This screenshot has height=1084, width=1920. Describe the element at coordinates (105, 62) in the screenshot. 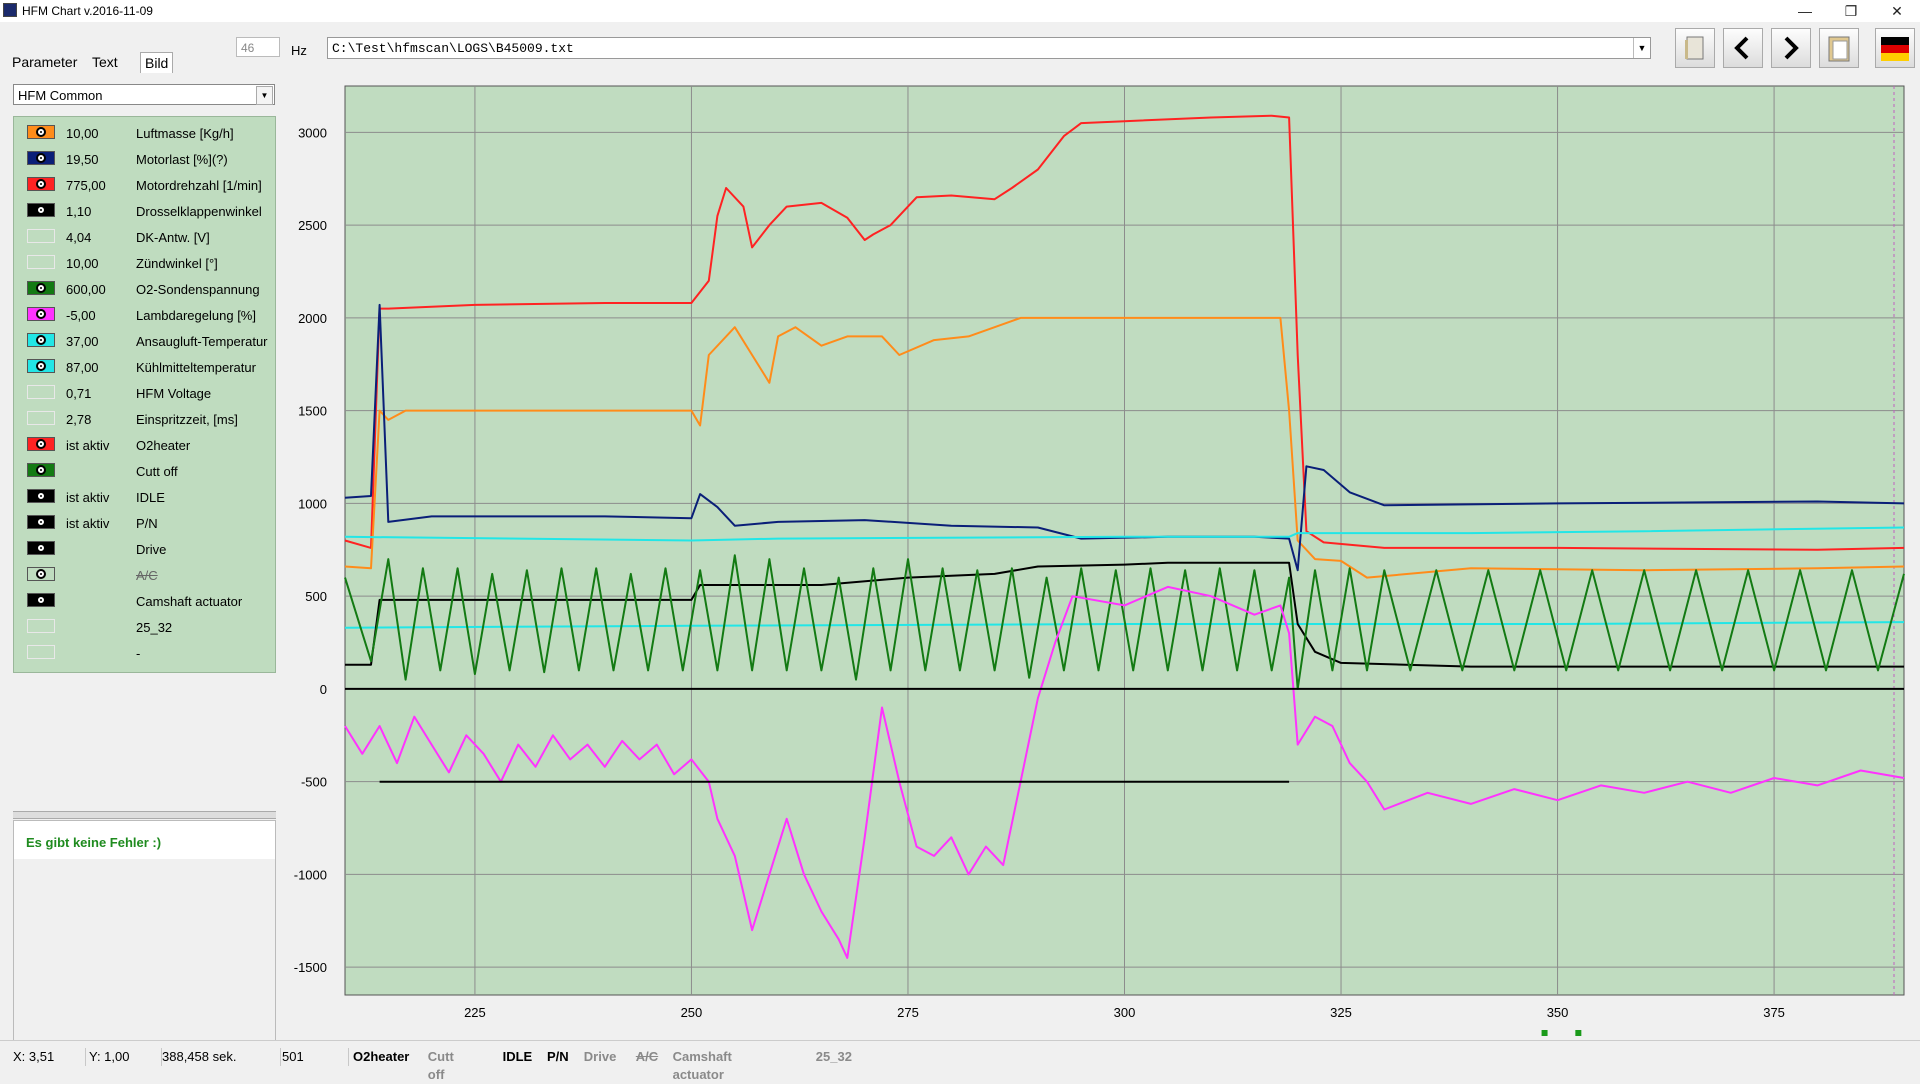

I see `tab-text: Text` at that location.